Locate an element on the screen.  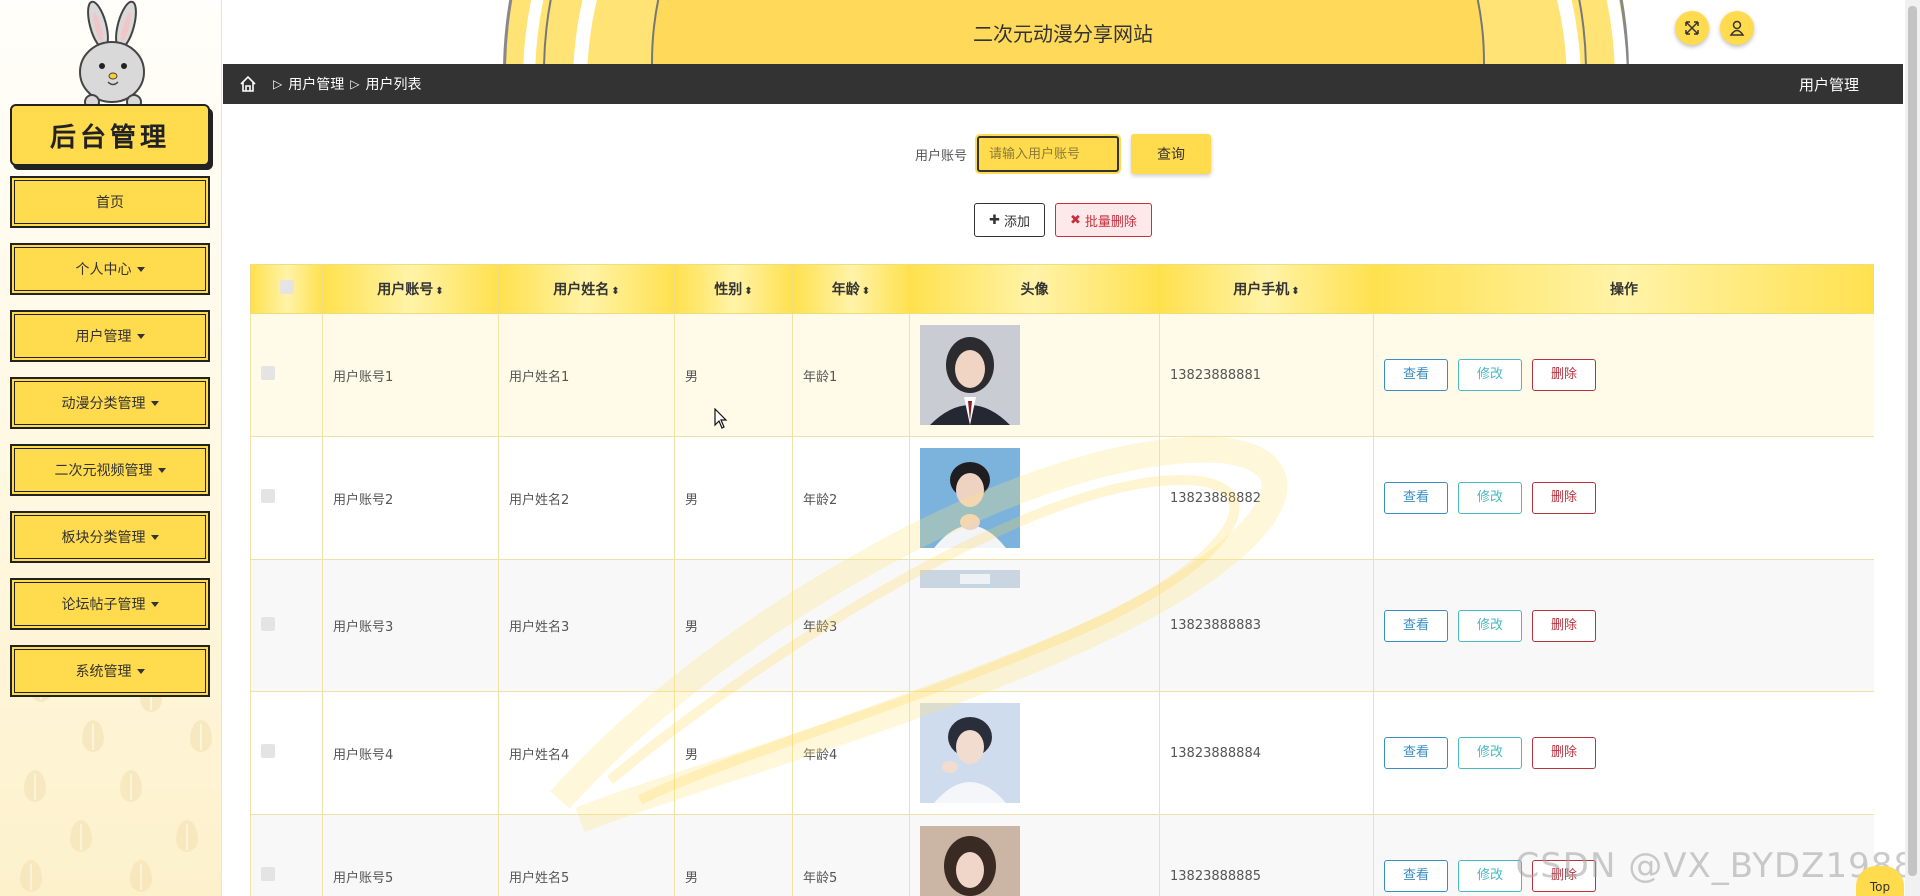
sidebar-item-system-management: 系统管理 is located at coordinates (110, 671).